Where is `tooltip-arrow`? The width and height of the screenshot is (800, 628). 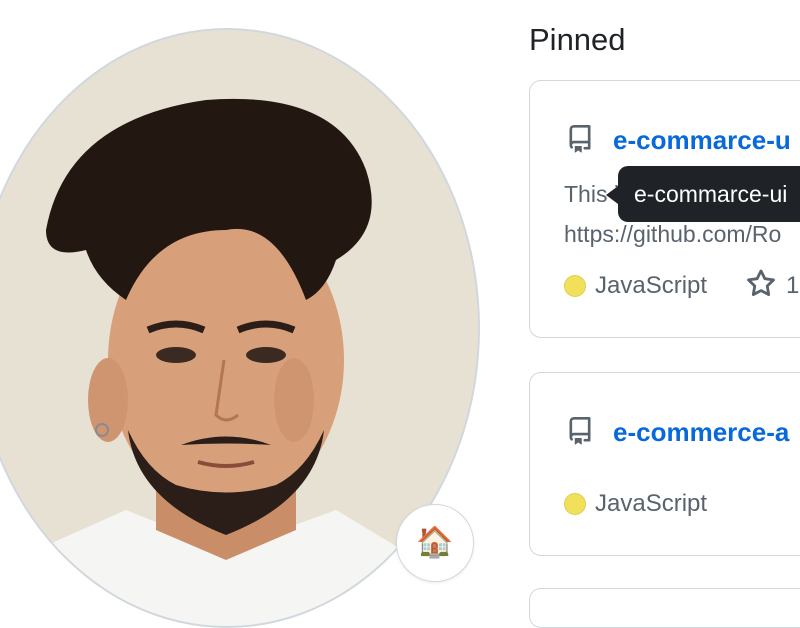
tooltip-arrow is located at coordinates (612, 195).